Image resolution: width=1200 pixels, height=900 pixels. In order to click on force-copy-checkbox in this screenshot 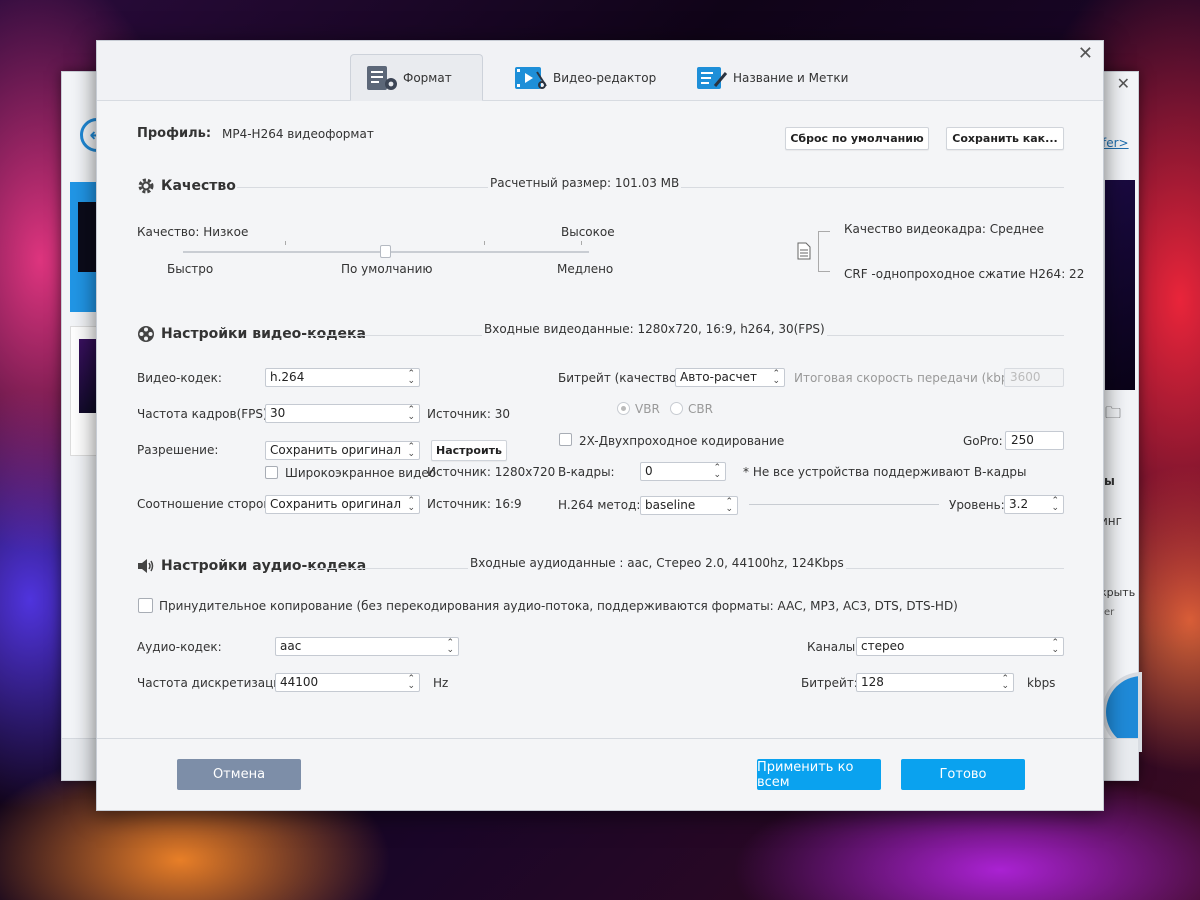, I will do `click(145, 605)`.